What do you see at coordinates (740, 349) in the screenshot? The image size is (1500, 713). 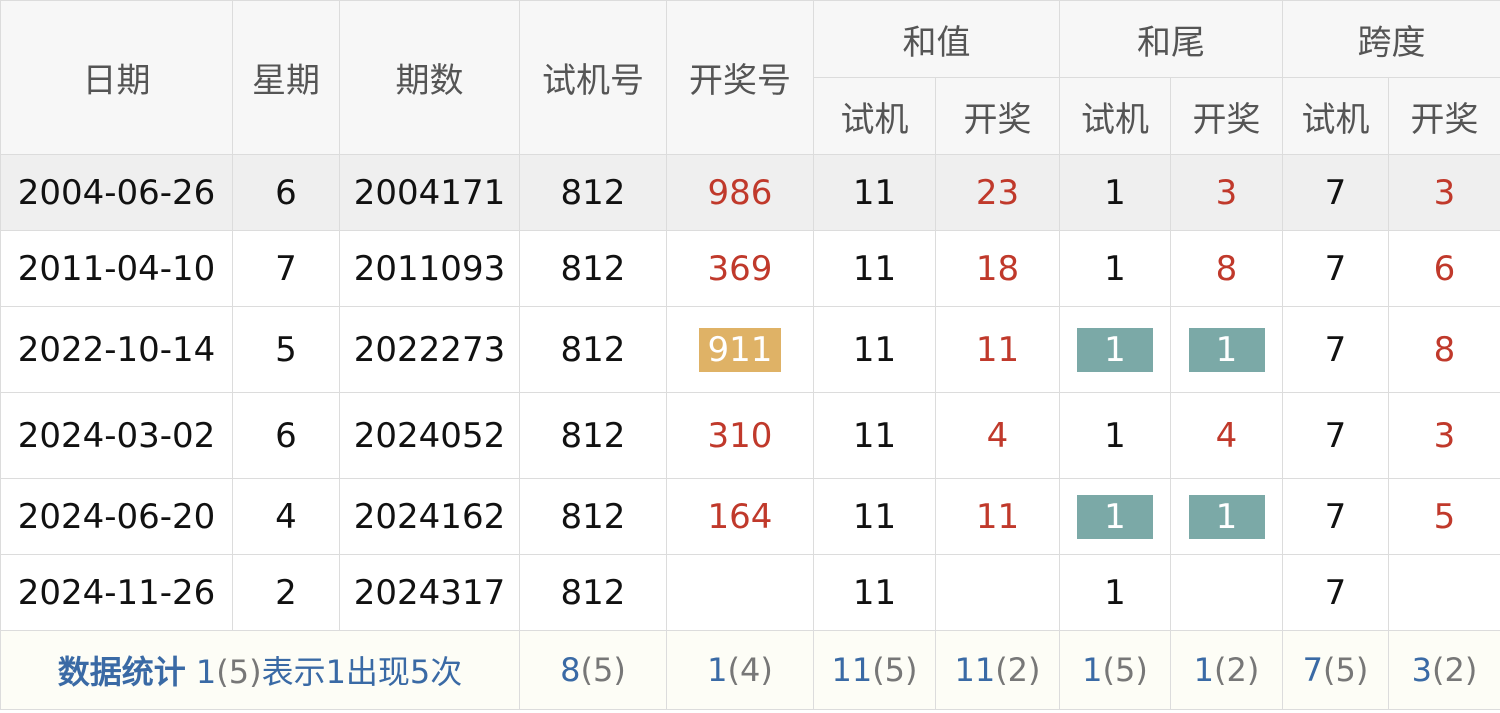 I see `cell-draw: 911` at bounding box center [740, 349].